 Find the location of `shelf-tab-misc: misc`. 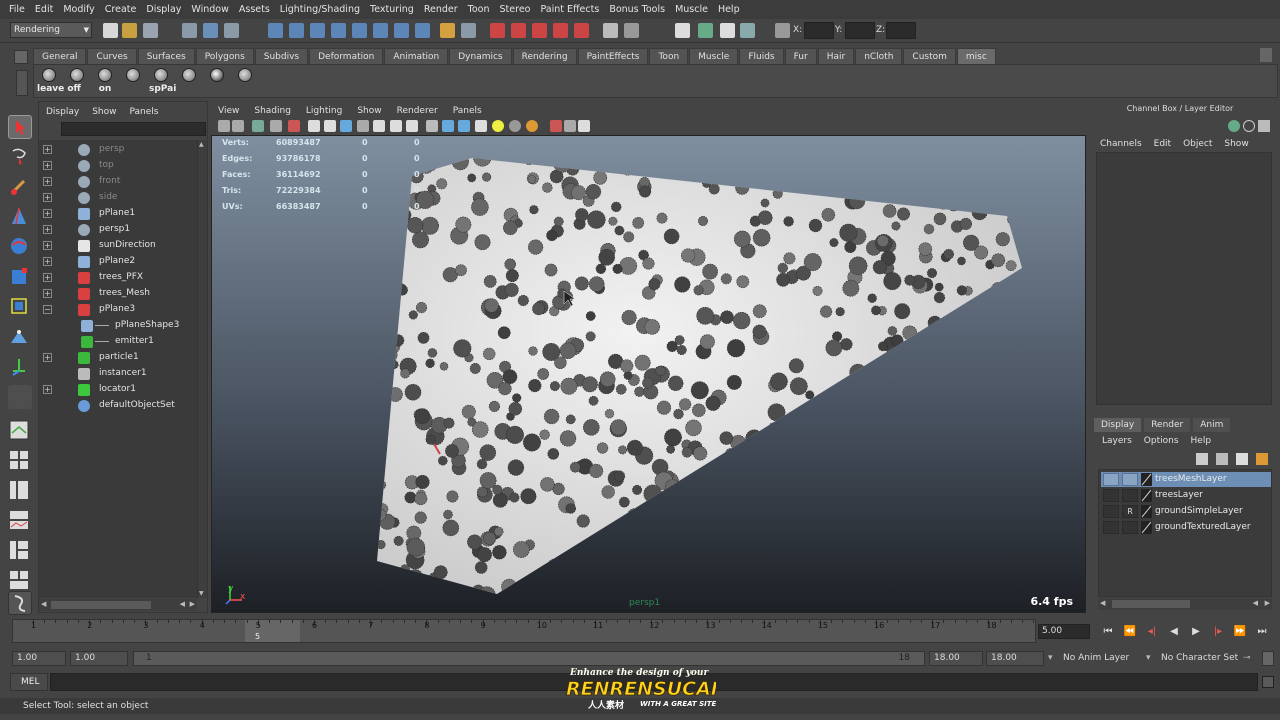

shelf-tab-misc: misc is located at coordinates (976, 56).